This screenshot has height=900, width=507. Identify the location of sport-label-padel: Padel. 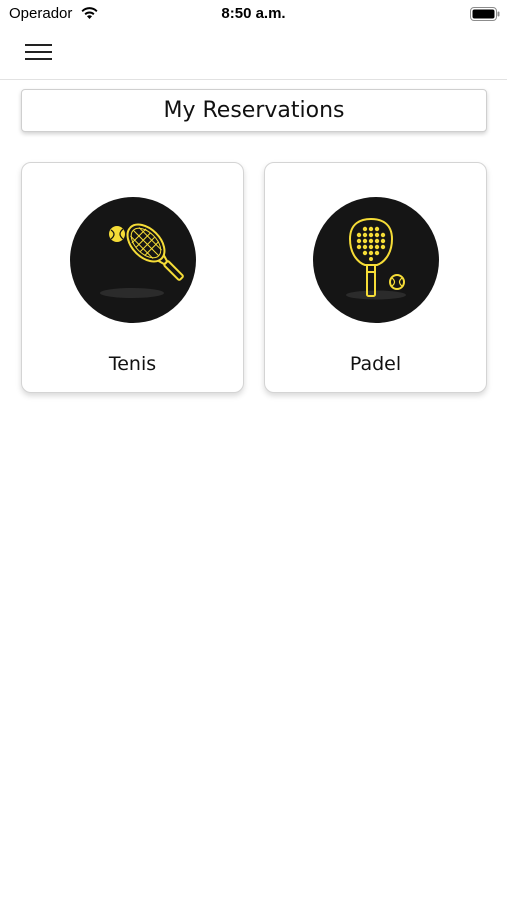
(375, 364).